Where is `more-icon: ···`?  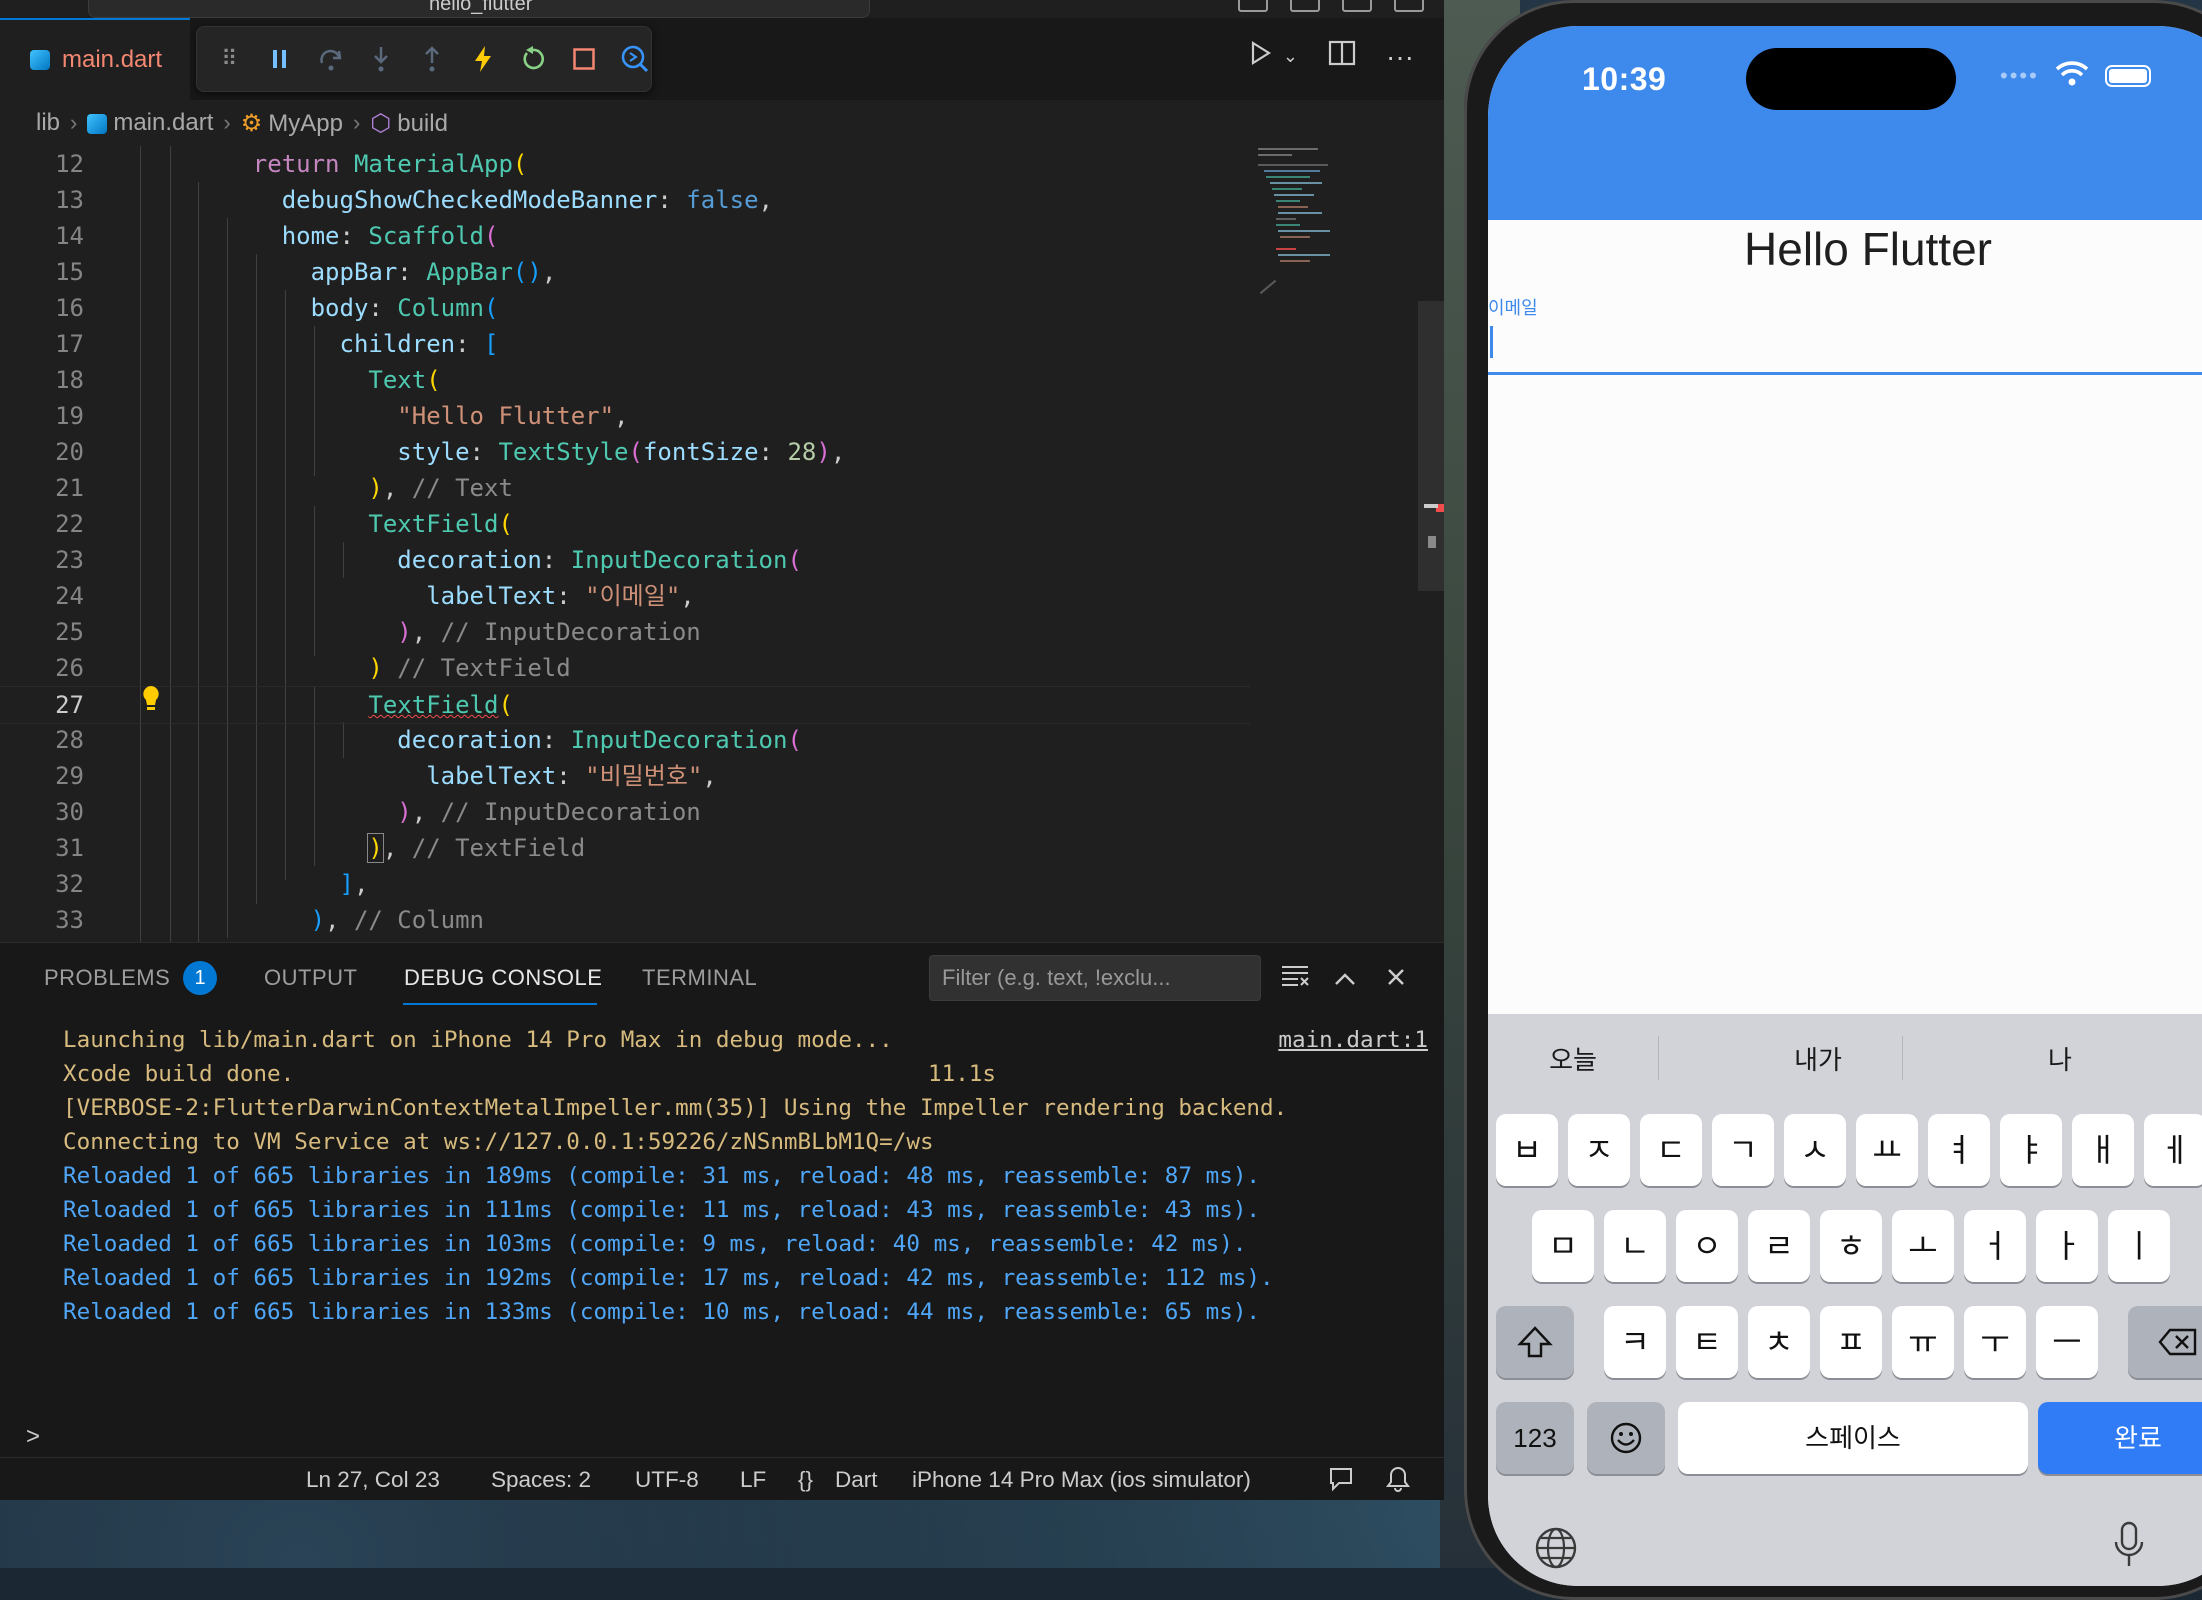 more-icon: ··· is located at coordinates (1400, 57).